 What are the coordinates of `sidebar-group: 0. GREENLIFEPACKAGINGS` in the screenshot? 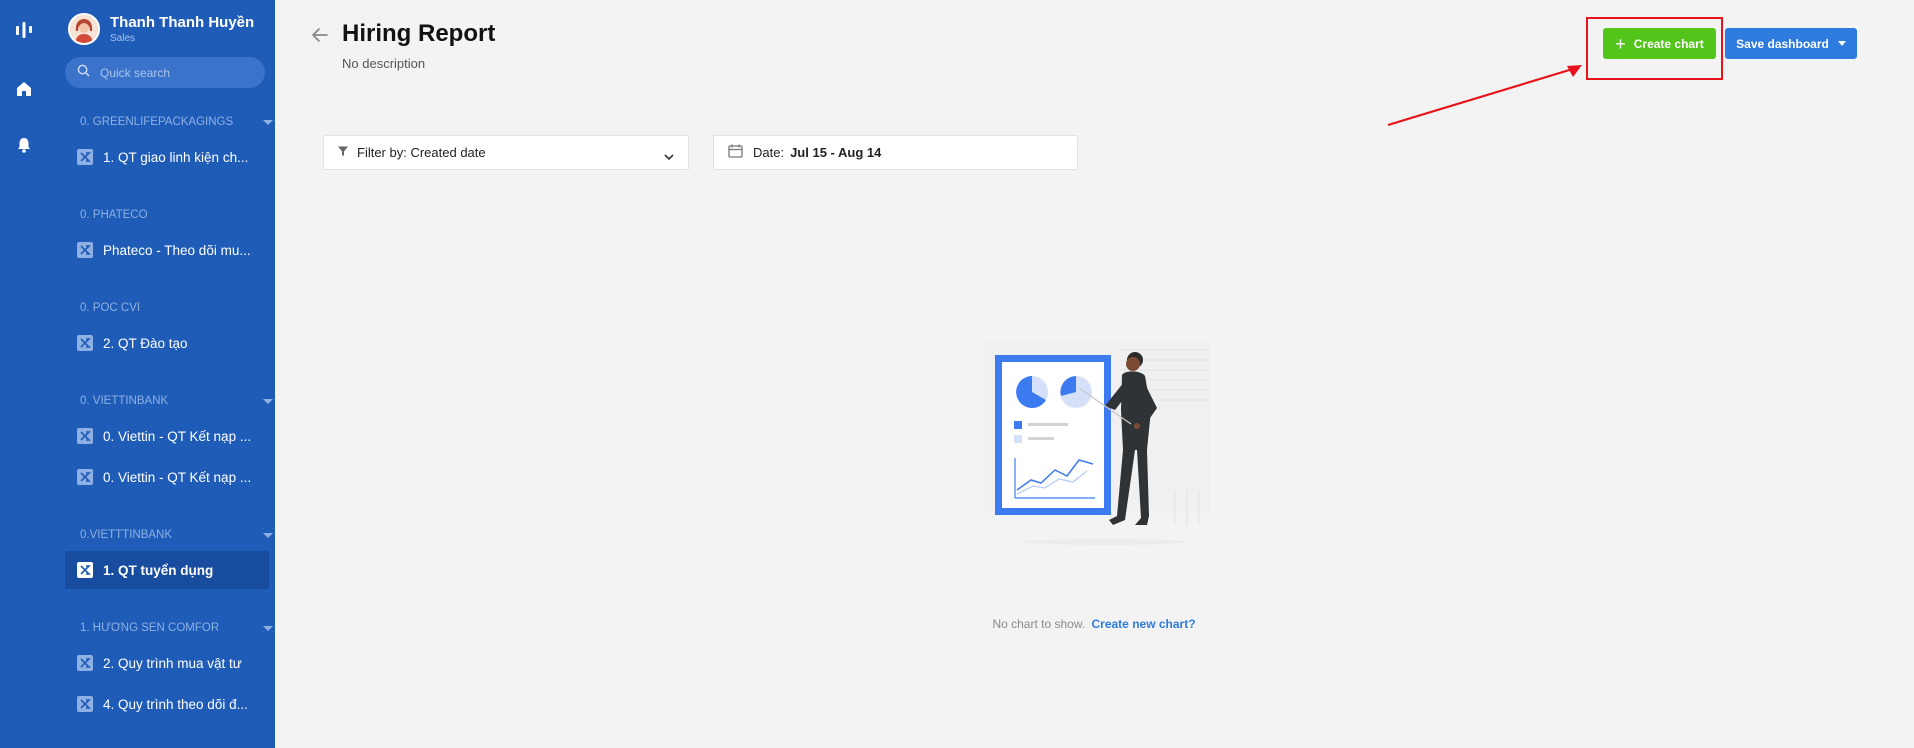 It's located at (177, 122).